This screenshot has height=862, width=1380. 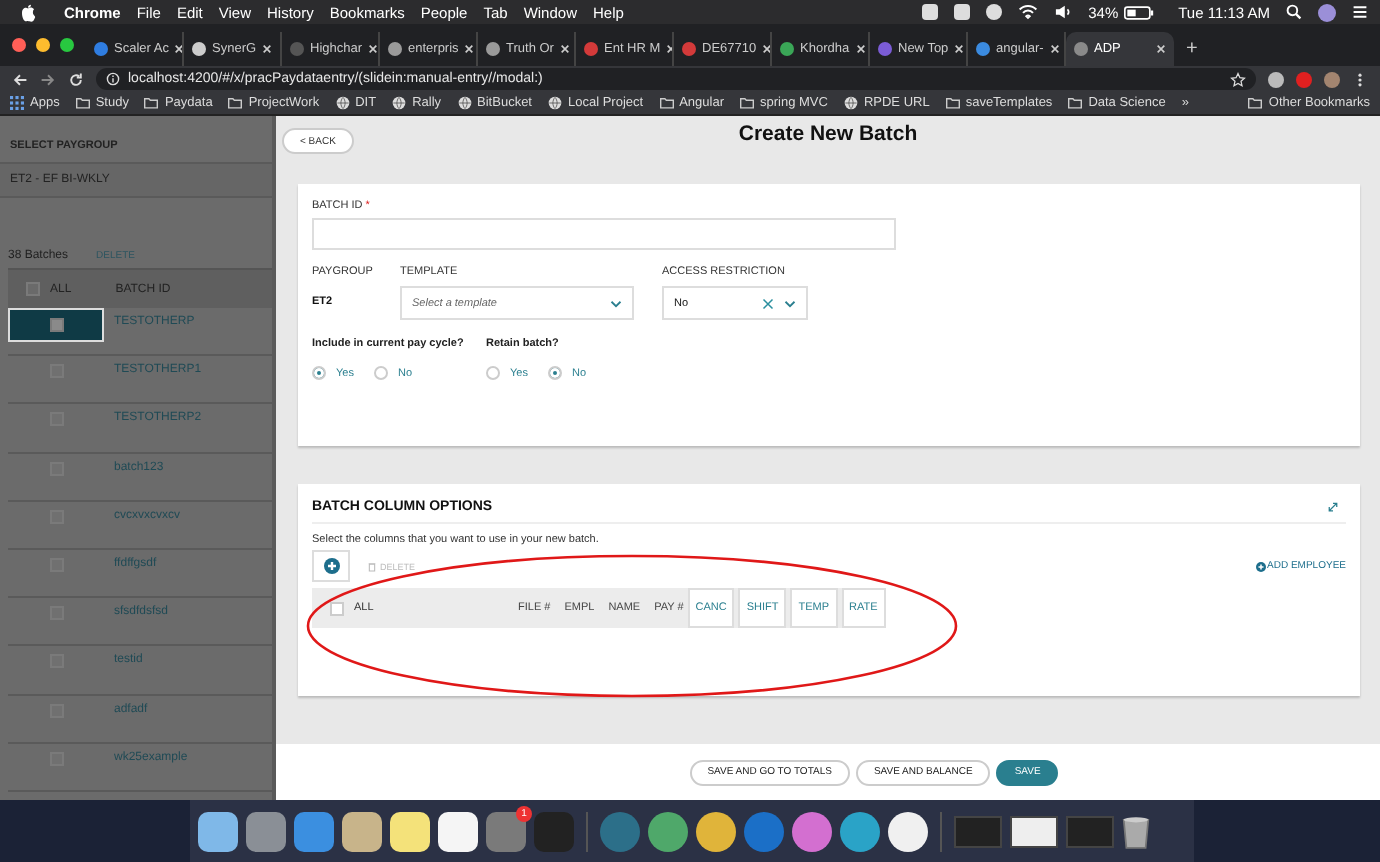 I want to click on list-icon, so click(x=1360, y=12).